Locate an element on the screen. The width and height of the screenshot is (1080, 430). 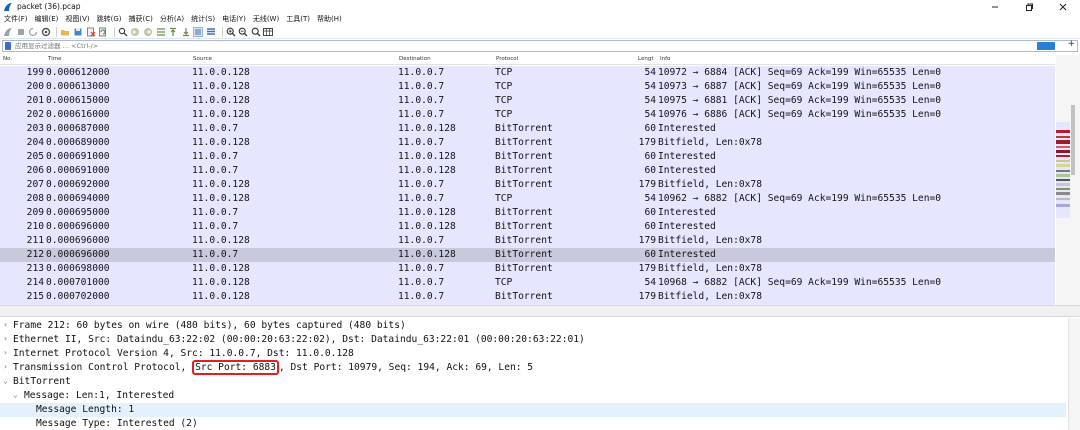
packet-source: 11.0.0.7 is located at coordinates (215, 226).